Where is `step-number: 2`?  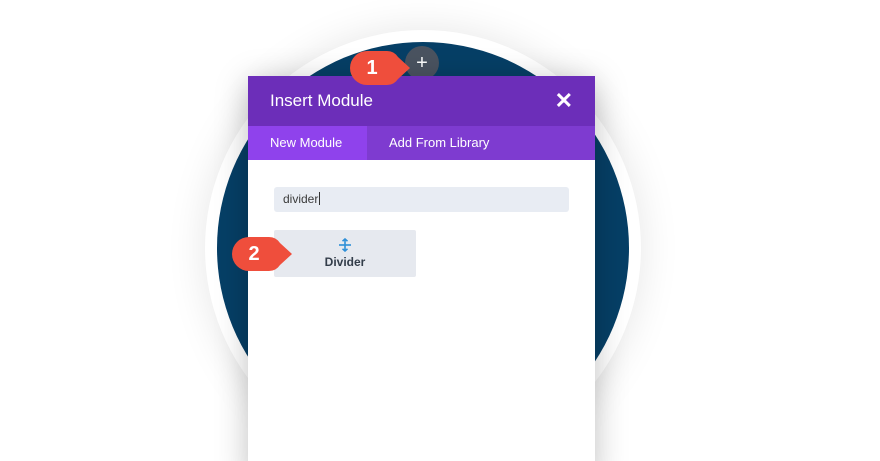 step-number: 2 is located at coordinates (254, 254).